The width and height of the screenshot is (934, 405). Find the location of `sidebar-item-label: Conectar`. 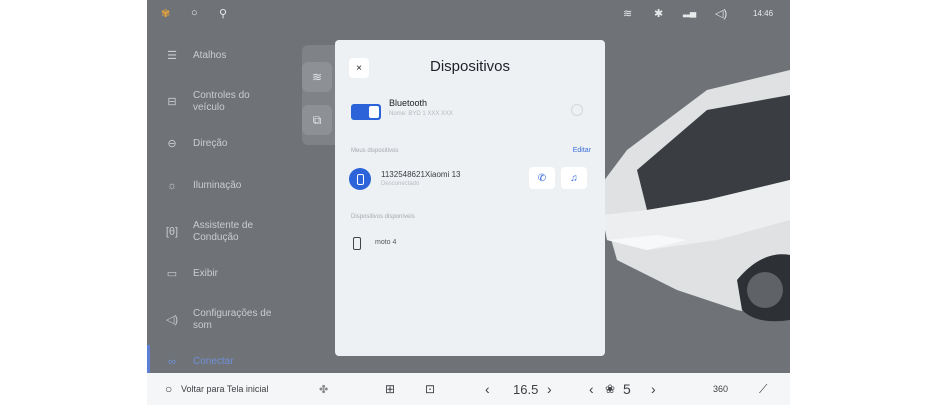

sidebar-item-label: Conectar is located at coordinates (213, 361).